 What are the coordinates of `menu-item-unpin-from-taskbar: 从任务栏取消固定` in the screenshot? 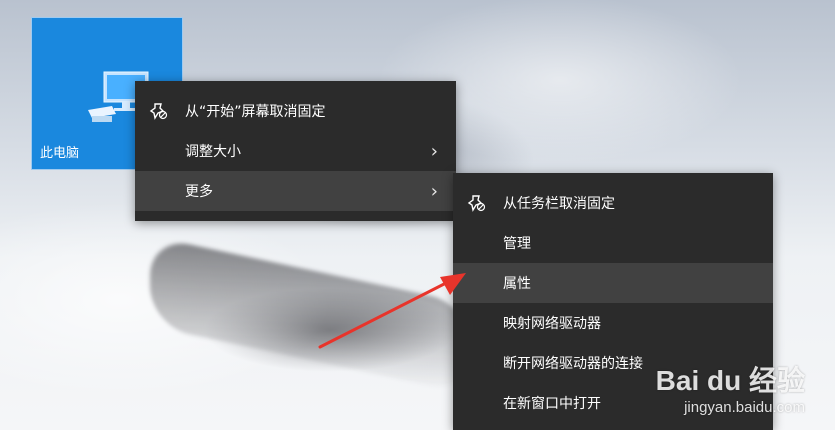 It's located at (613, 203).